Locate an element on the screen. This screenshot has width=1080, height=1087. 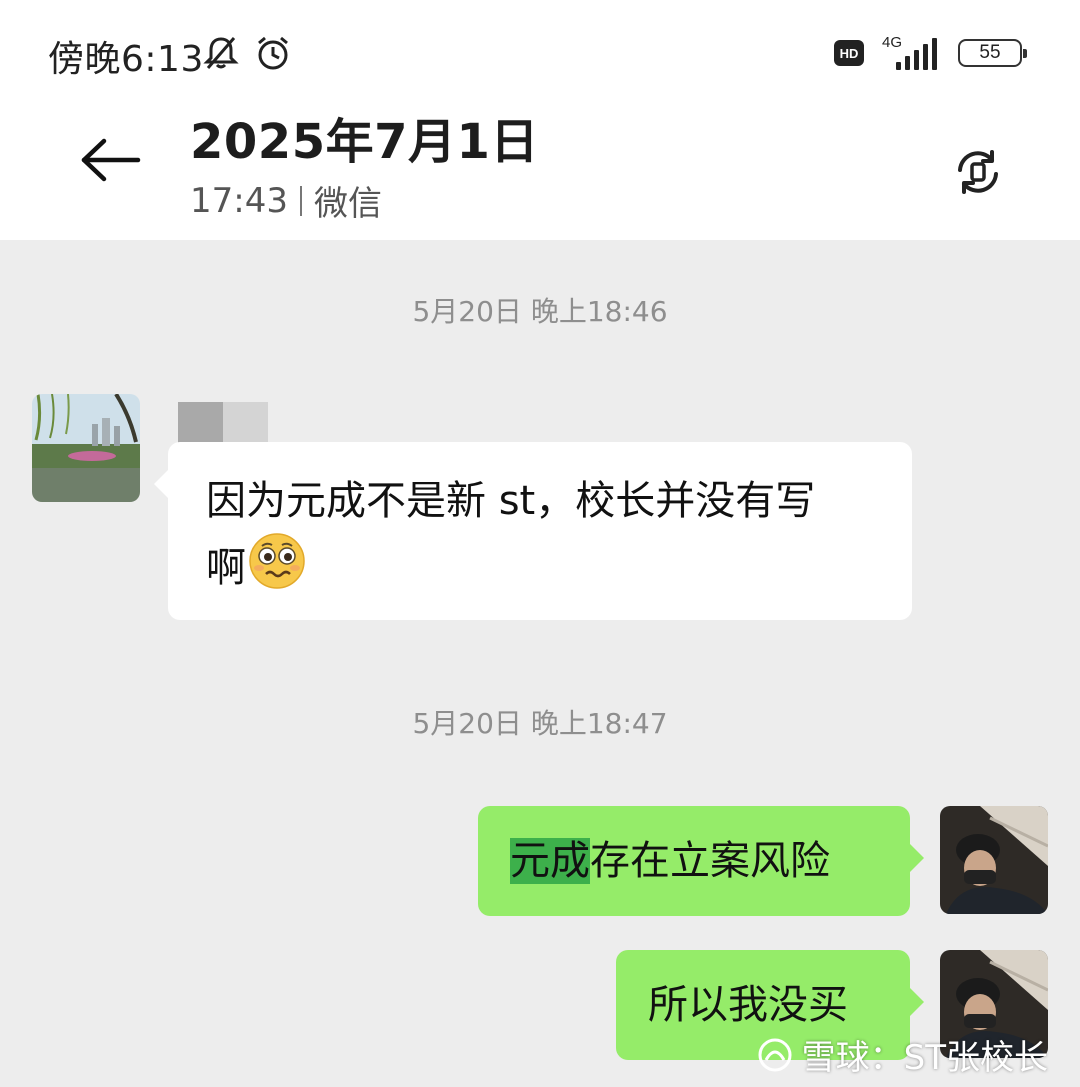
divider is located at coordinates (300, 200).